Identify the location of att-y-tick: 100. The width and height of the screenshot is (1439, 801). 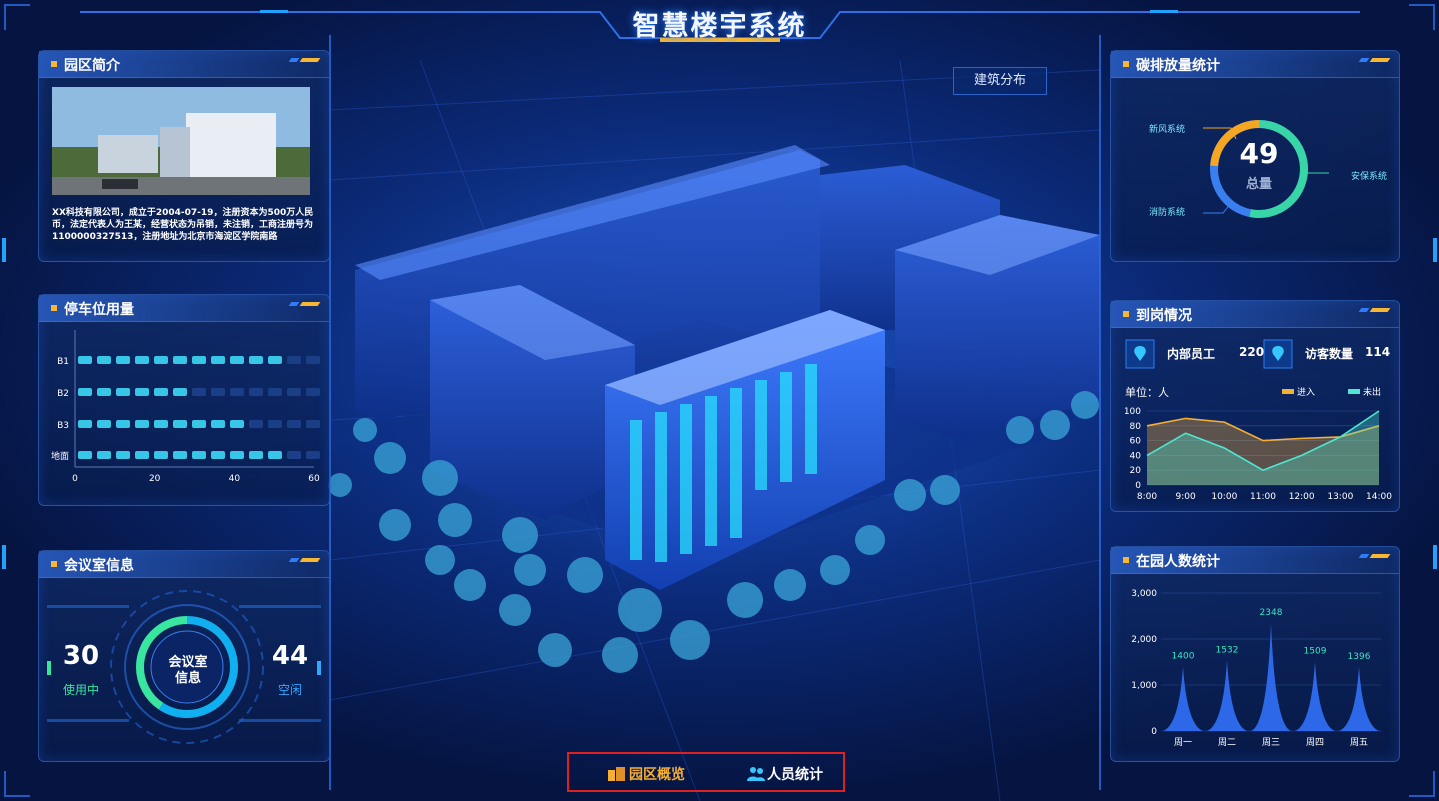
(1132, 412).